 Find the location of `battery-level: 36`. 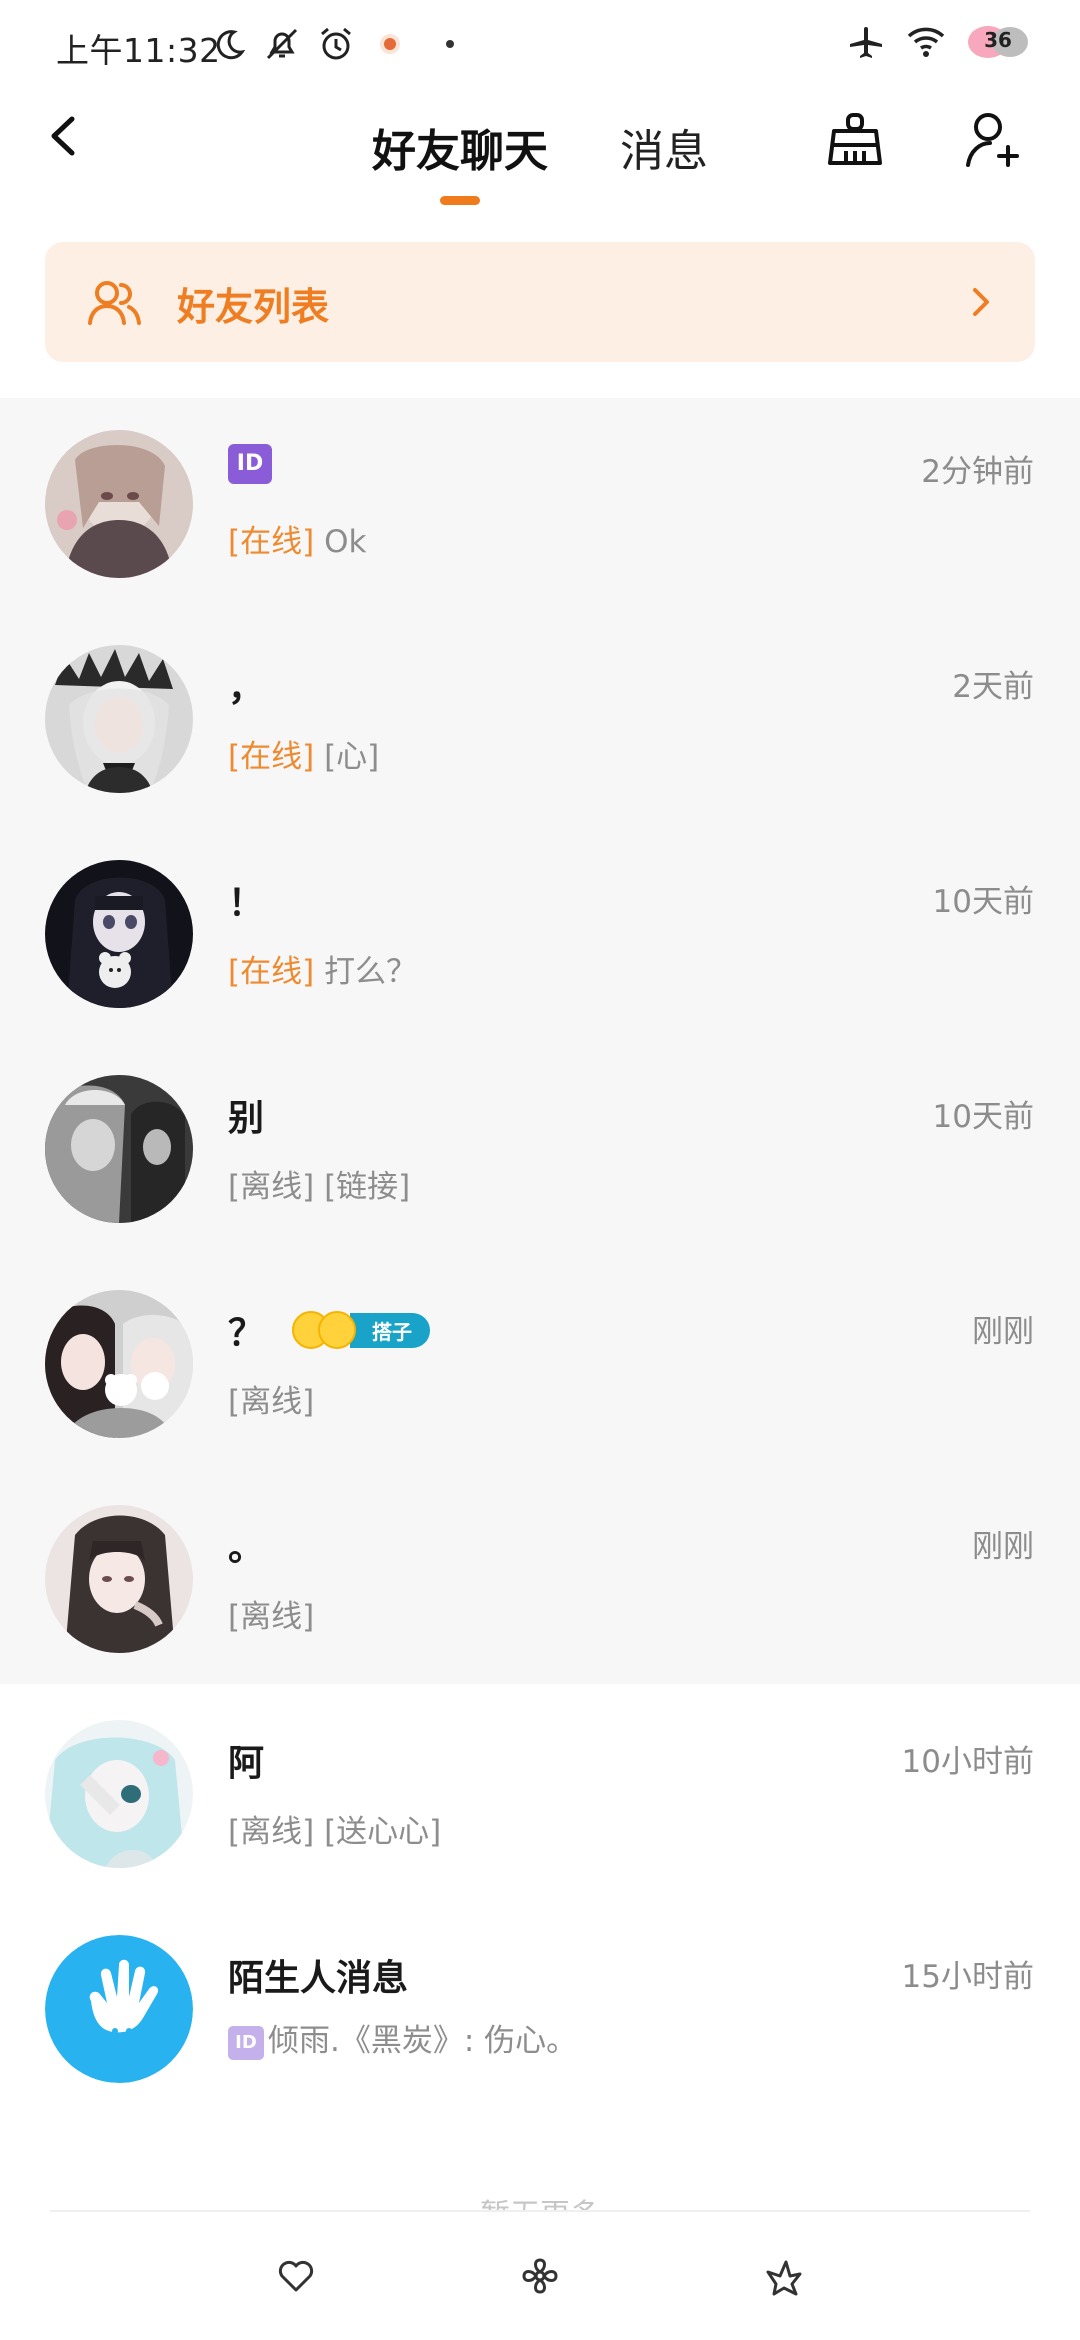

battery-level: 36 is located at coordinates (998, 40).